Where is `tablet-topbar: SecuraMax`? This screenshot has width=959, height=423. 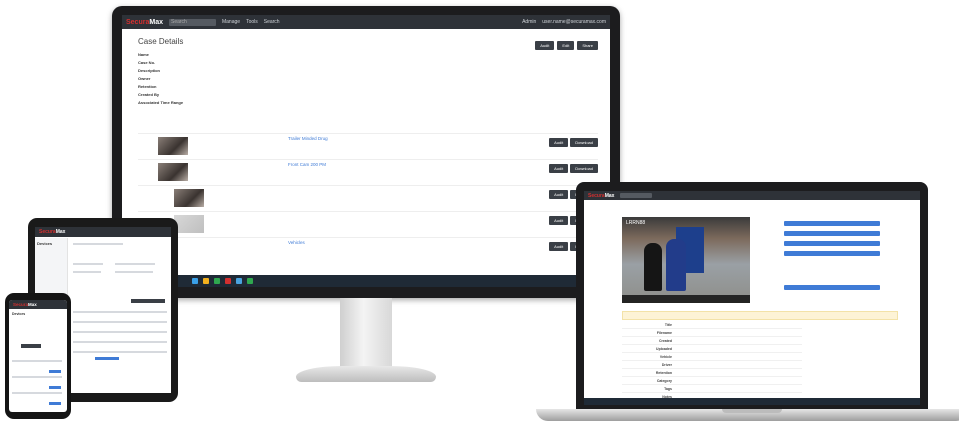 tablet-topbar: SecuraMax is located at coordinates (103, 232).